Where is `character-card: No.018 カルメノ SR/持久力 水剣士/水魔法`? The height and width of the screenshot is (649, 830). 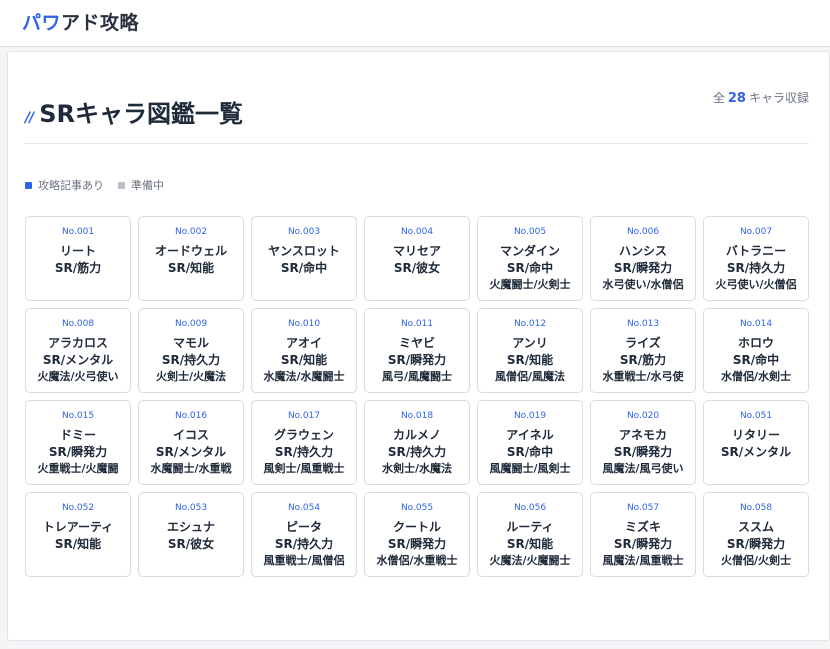 character-card: No.018 カルメノ SR/持久力 水剣士/水魔法 is located at coordinates (417, 442).